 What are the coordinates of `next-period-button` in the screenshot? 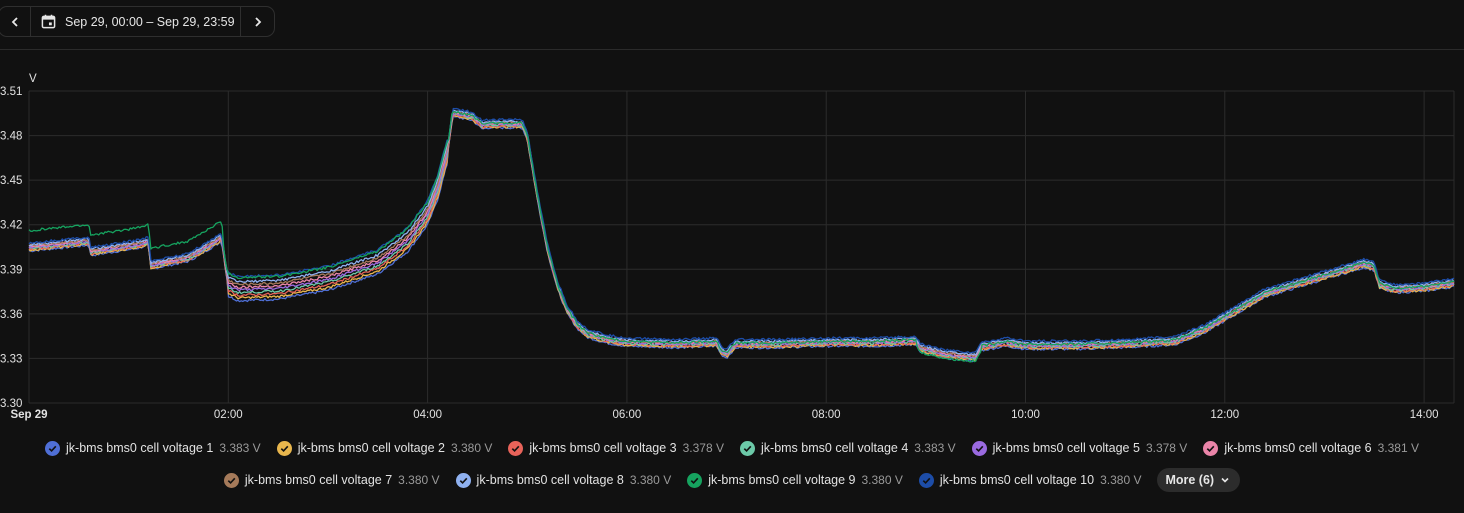 It's located at (257, 21).